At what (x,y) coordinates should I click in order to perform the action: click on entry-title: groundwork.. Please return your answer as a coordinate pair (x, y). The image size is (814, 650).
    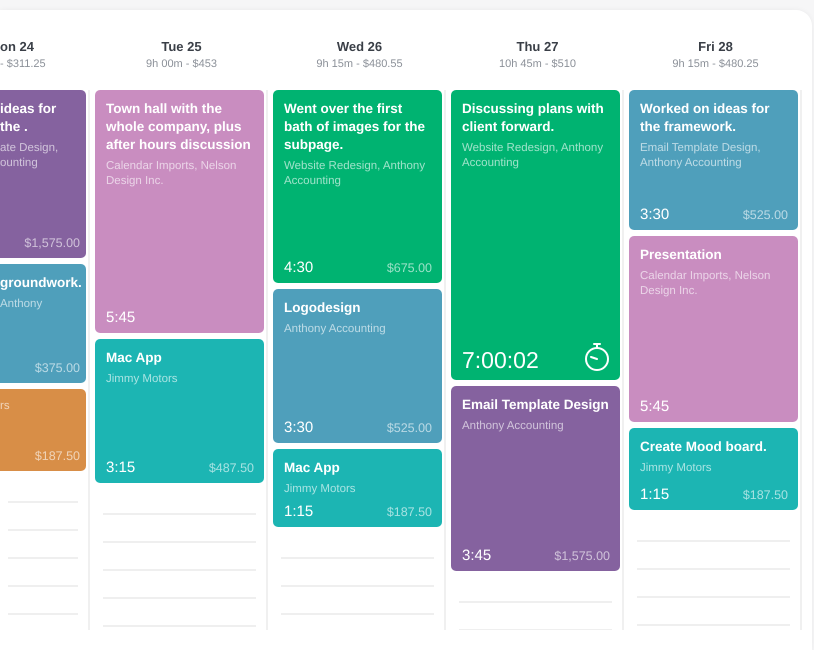
    Looking at the image, I should click on (40, 283).